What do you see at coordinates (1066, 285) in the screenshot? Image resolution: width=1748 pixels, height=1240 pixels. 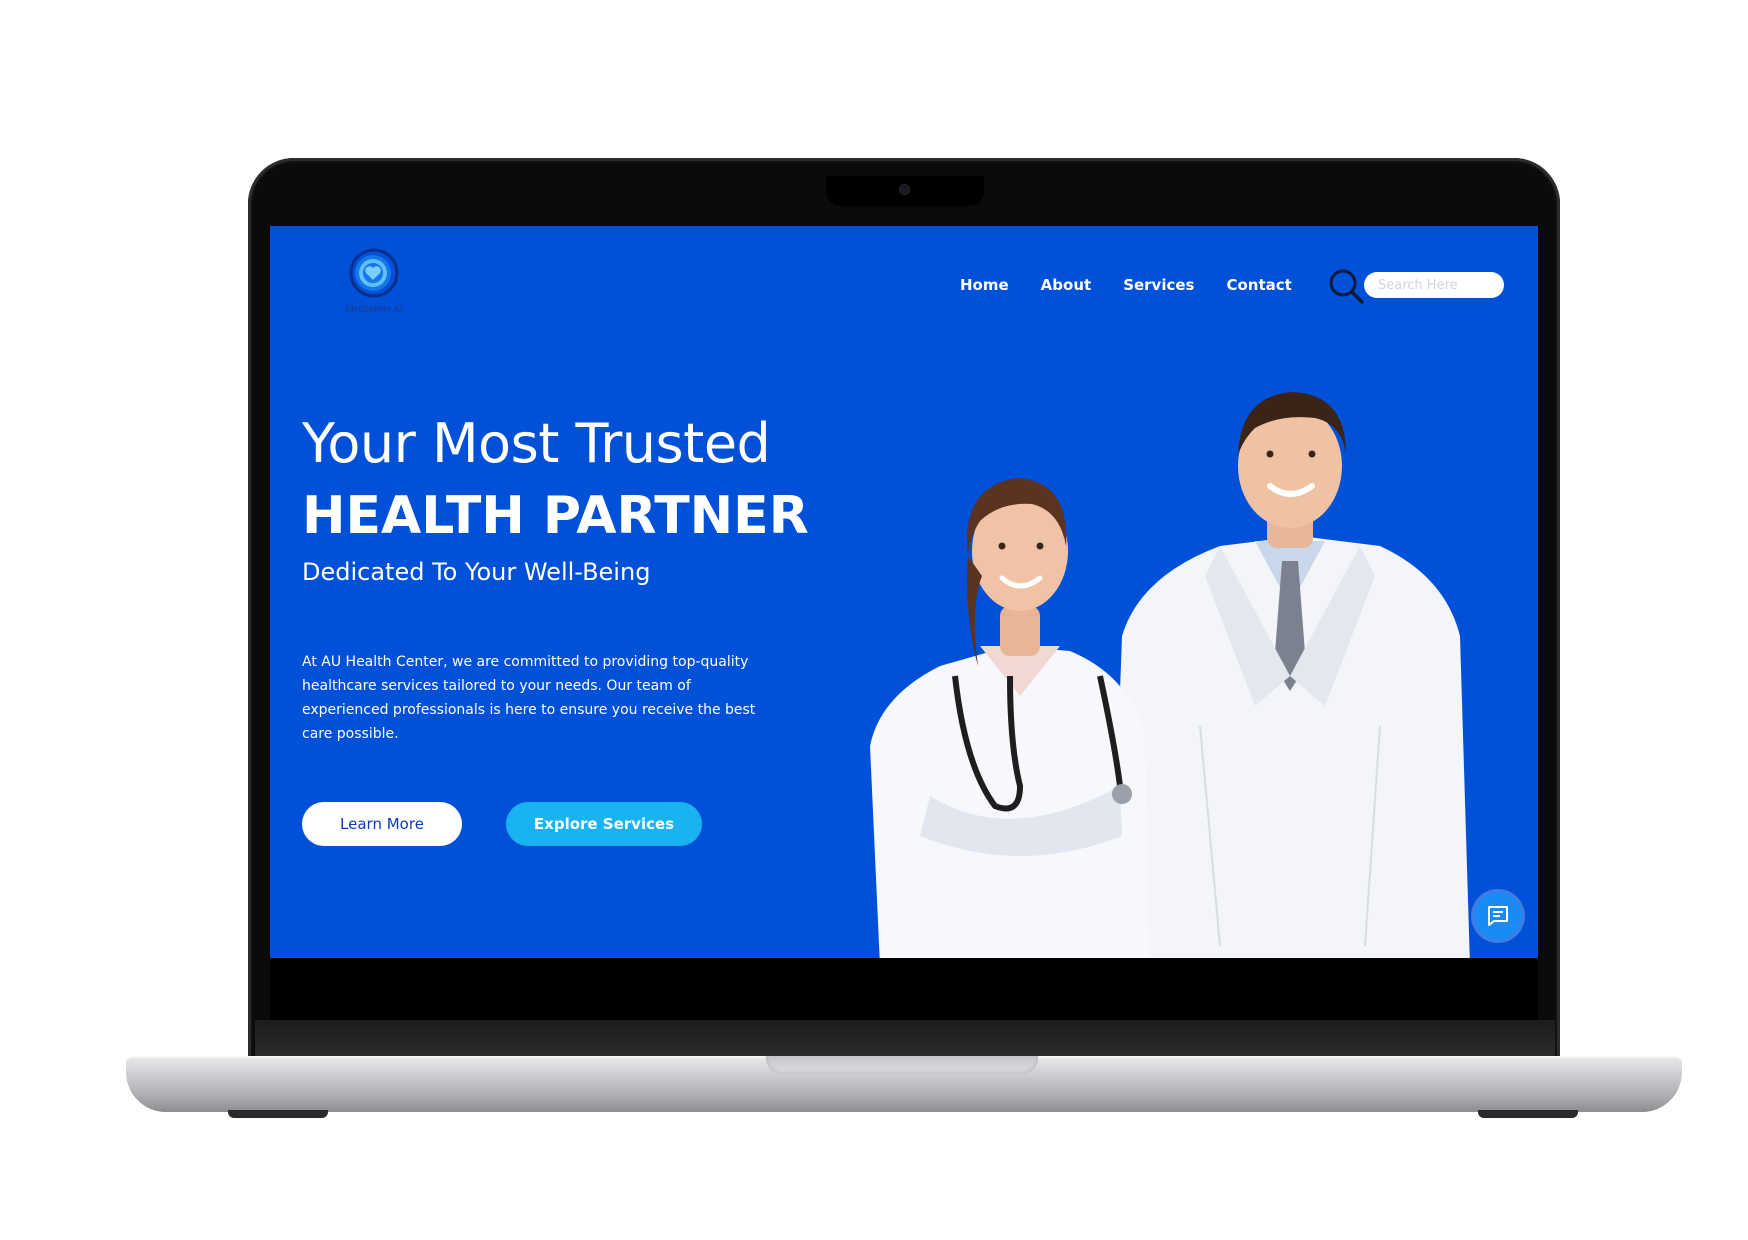 I see `nav-about: About` at bounding box center [1066, 285].